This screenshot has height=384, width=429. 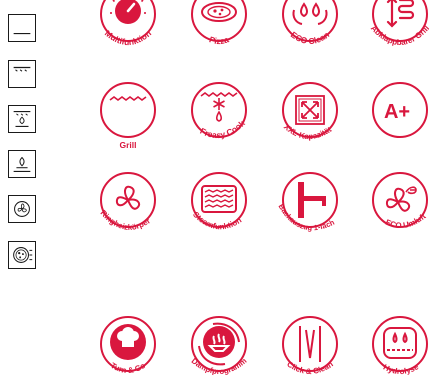 I want to click on water-drops-icon, so click(x=310, y=13).